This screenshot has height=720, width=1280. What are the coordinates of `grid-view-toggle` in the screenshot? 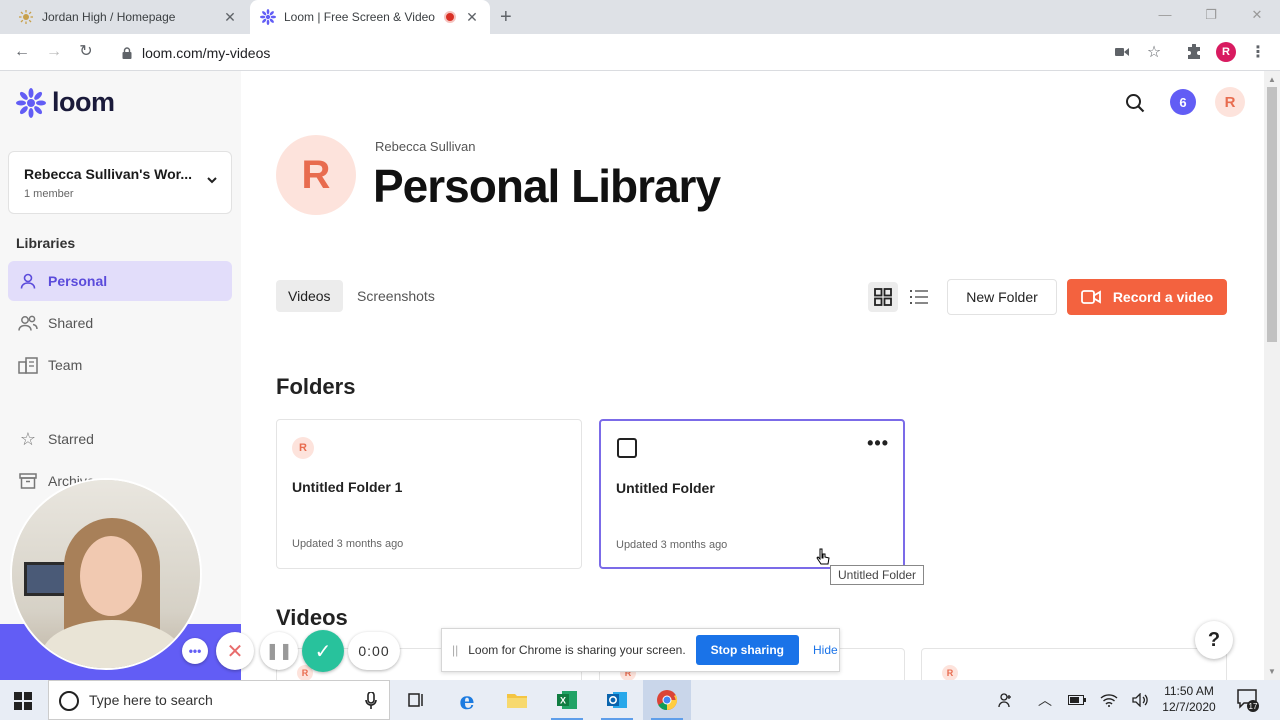 It's located at (883, 297).